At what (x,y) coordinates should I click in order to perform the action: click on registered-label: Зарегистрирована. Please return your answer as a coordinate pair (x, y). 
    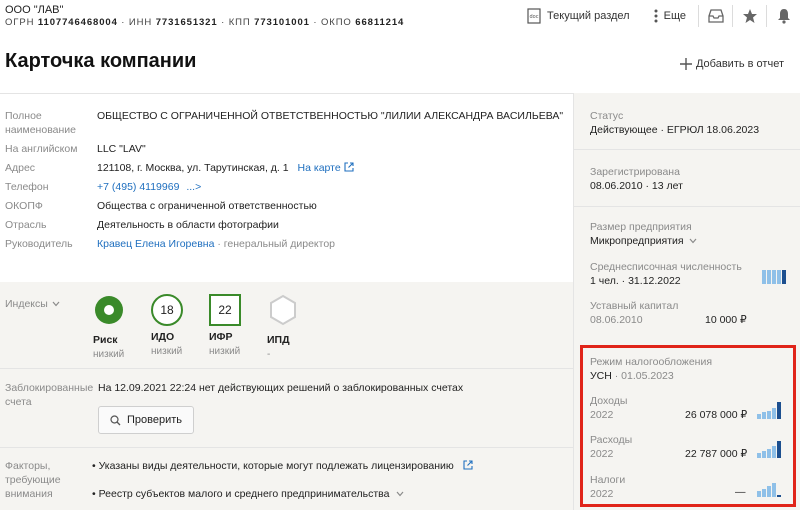
    Looking at the image, I should click on (635, 172).